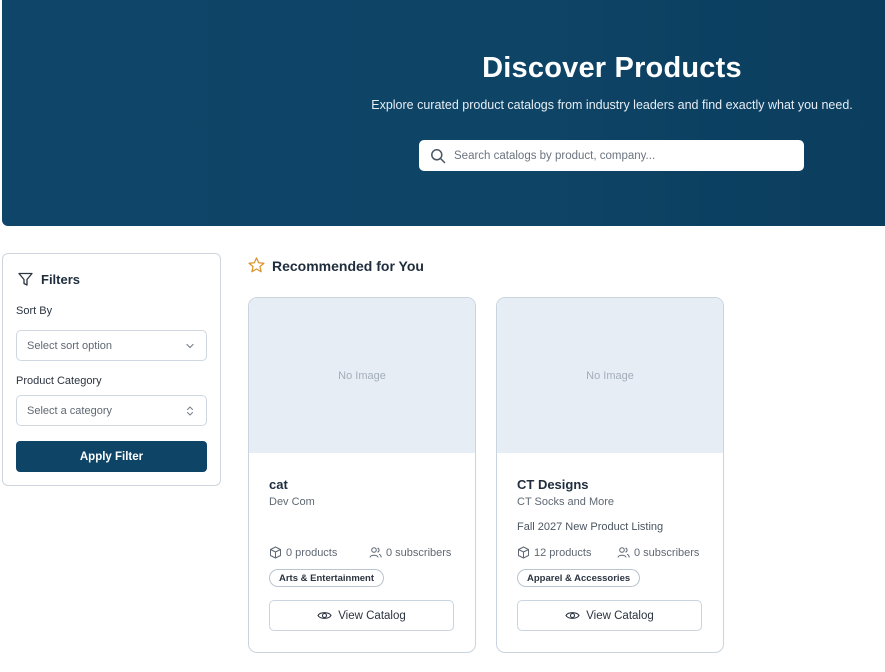 The width and height of the screenshot is (885, 672). I want to click on sort-by-label: Sort By, so click(34, 311).